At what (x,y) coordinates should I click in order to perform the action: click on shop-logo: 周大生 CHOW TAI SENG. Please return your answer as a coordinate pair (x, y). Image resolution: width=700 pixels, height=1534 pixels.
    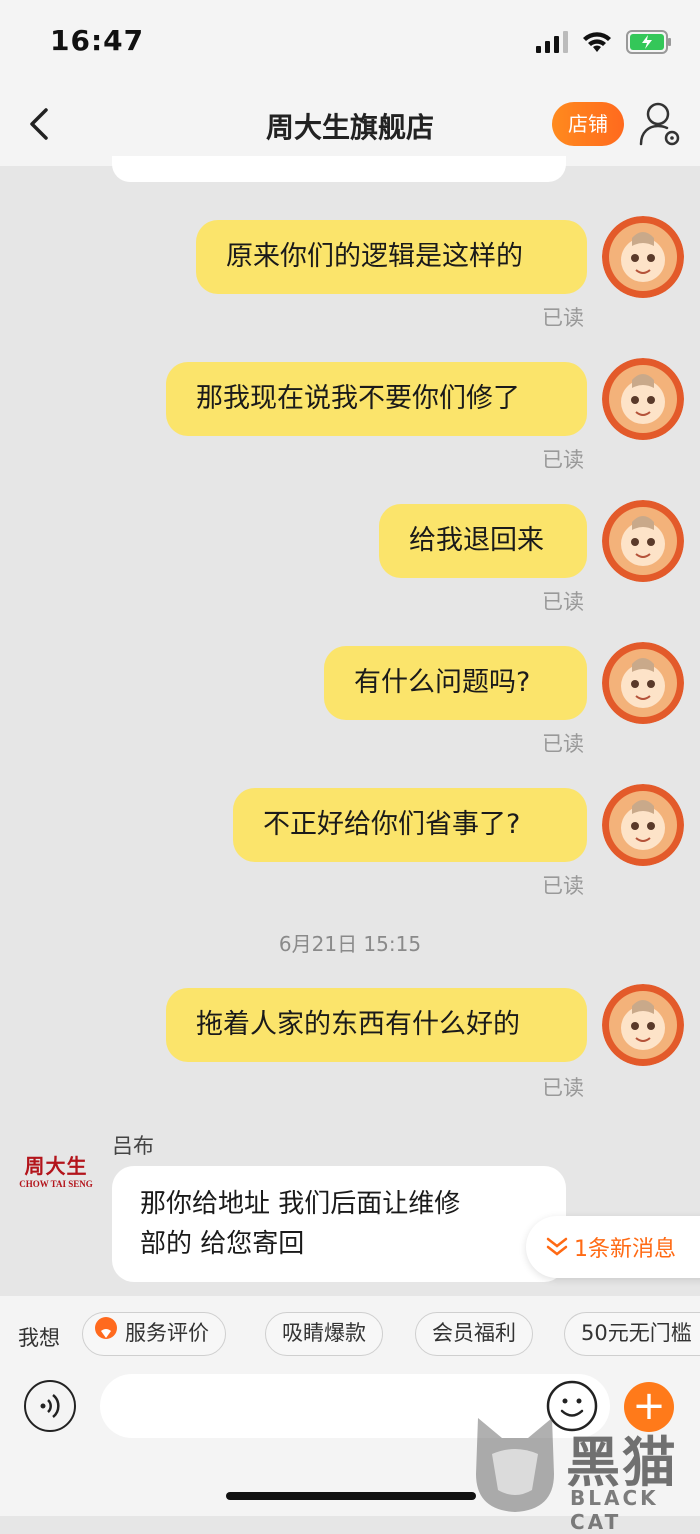
    Looking at the image, I should click on (56, 1169).